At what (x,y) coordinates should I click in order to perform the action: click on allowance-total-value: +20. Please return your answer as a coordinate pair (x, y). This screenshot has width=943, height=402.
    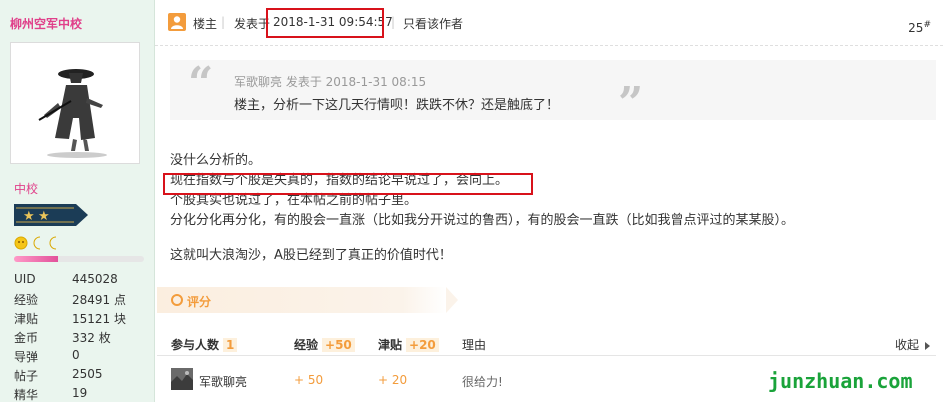
    Looking at the image, I should click on (422, 345).